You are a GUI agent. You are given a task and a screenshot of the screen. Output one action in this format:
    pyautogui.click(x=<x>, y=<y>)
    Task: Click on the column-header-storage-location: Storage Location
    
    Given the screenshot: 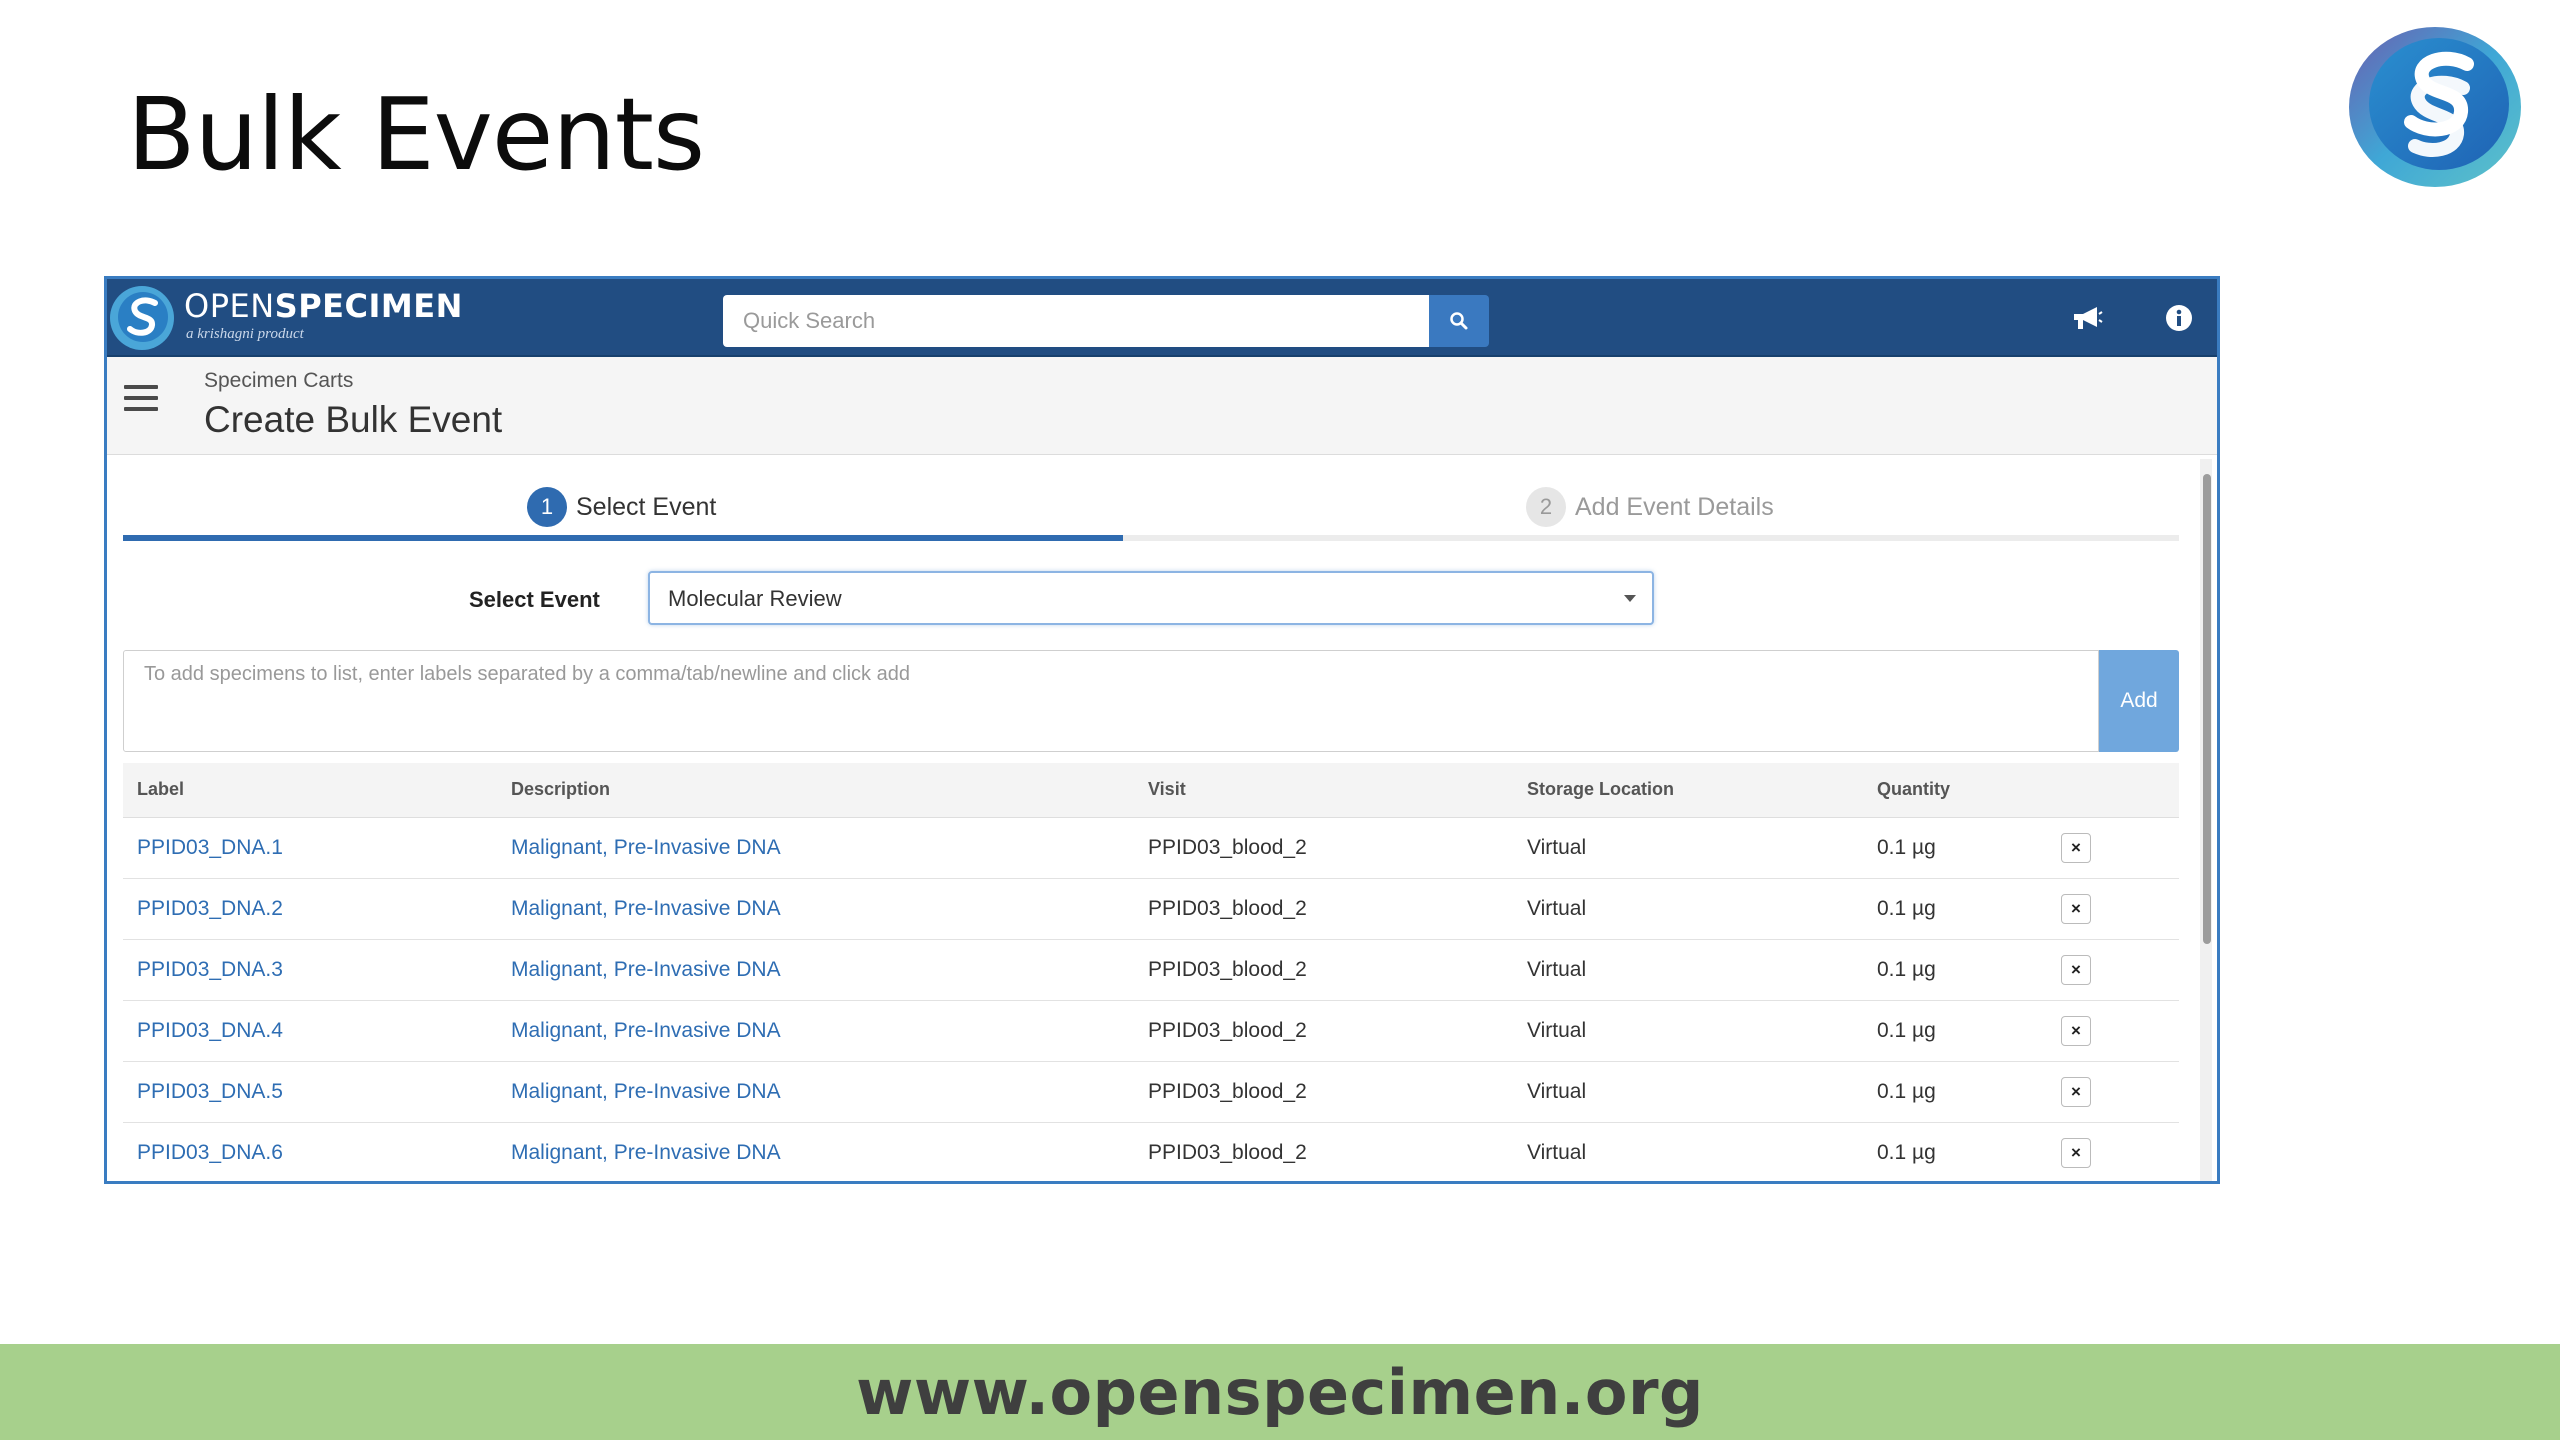 What is the action you would take?
    pyautogui.click(x=1688, y=790)
    